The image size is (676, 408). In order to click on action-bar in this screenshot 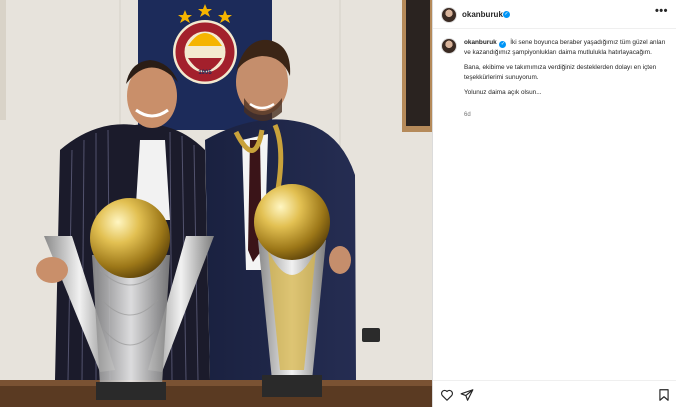, I will do `click(554, 394)`.